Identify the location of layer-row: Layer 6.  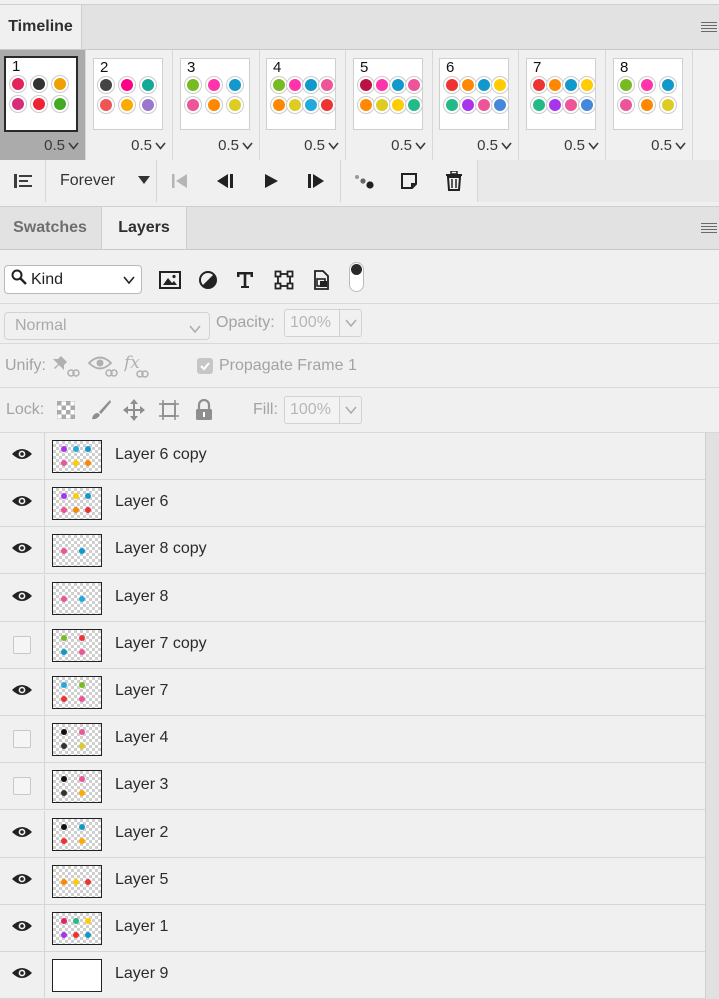
(352, 504).